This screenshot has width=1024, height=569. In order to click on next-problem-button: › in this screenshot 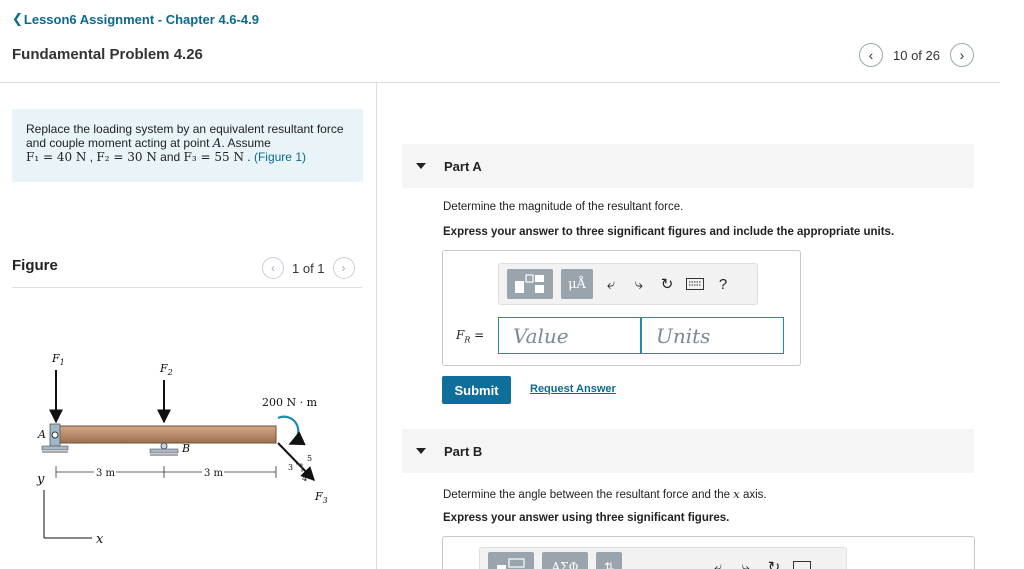, I will do `click(962, 55)`.